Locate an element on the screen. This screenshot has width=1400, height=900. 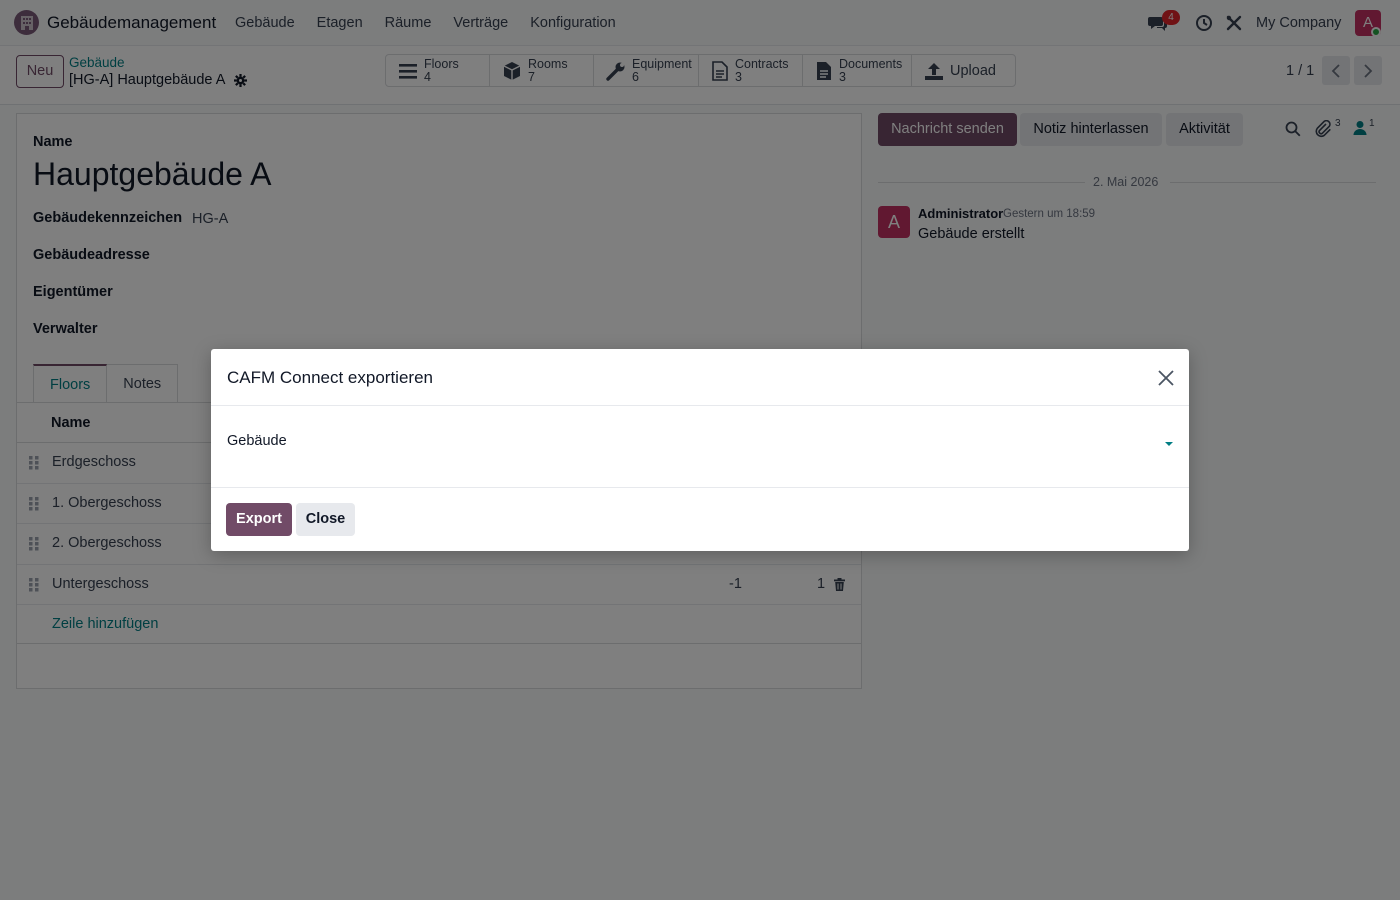
dialog-title: CAFM Connect exportieren is located at coordinates (330, 377).